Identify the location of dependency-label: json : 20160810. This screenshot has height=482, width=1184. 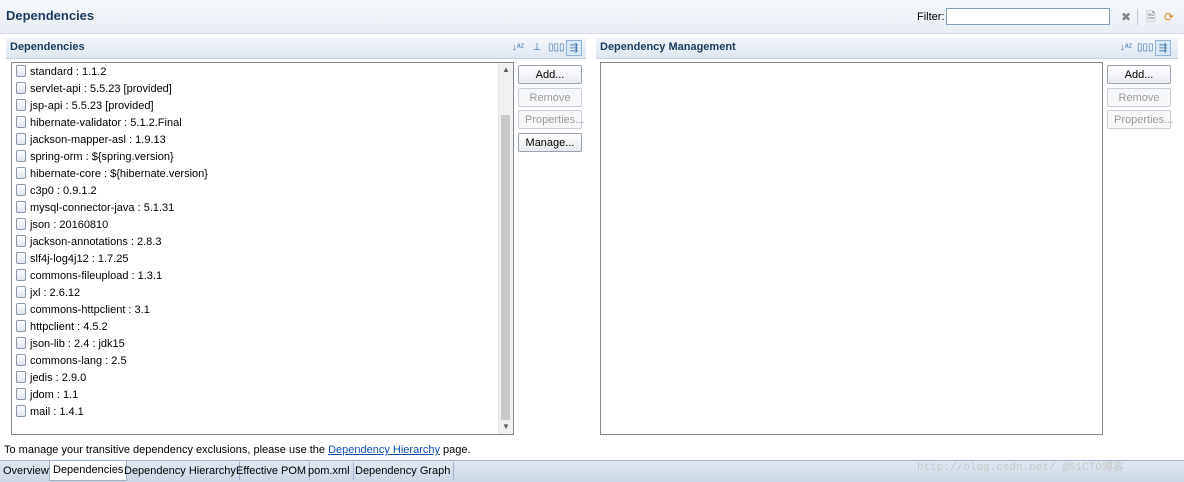
(69, 225).